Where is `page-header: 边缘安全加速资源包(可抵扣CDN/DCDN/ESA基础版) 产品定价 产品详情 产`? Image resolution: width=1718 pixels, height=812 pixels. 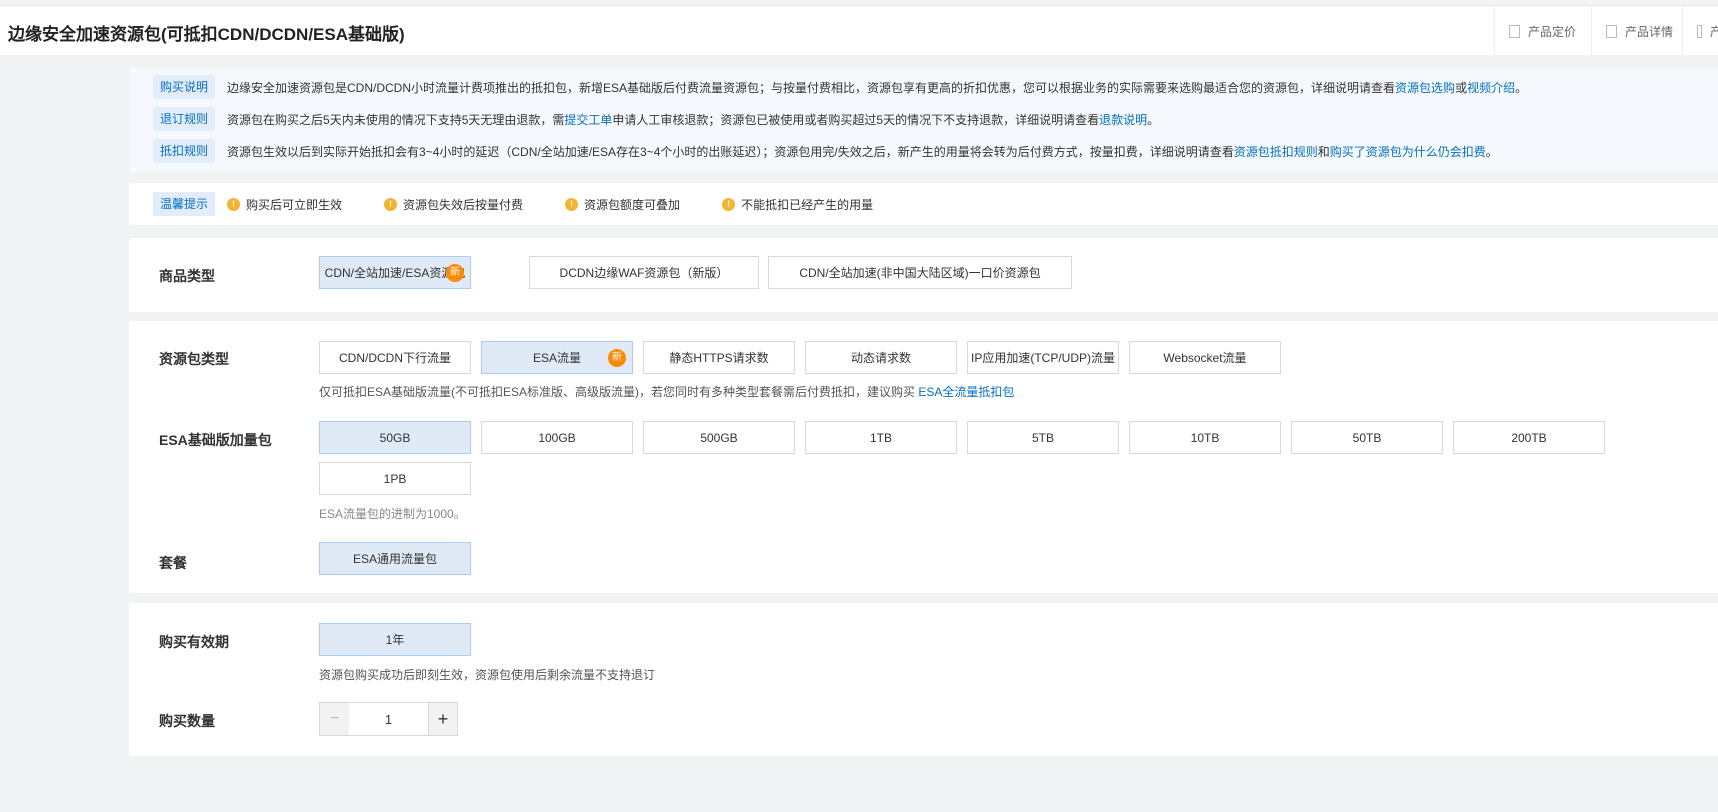 page-header: 边缘安全加速资源包(可抵扣CDN/DCDN/ESA基础版) 产品定价 产品详情 产 is located at coordinates (859, 30).